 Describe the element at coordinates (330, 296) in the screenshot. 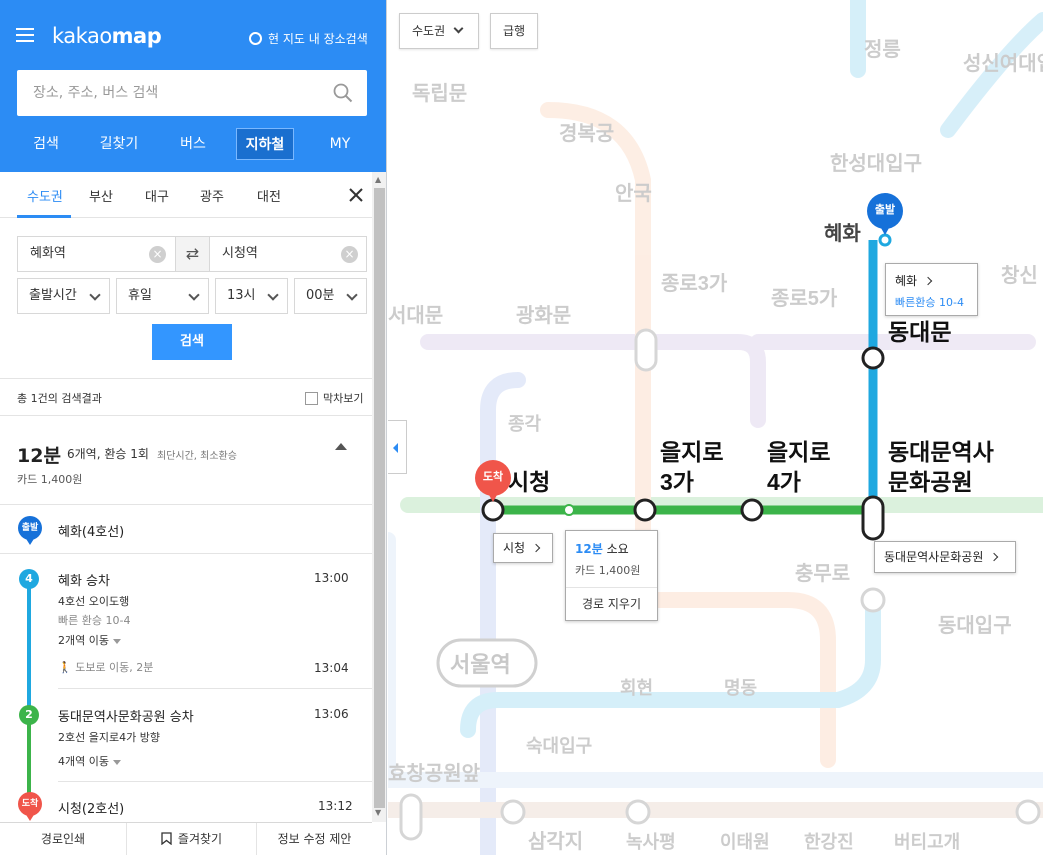

I see `minute-select: 00분` at that location.